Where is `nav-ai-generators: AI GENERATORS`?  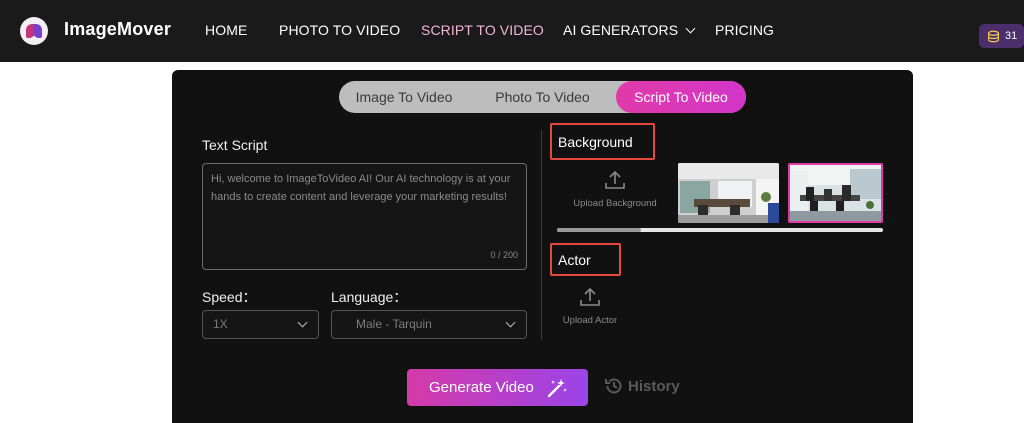
nav-ai-generators: AI GENERATORS is located at coordinates (629, 30).